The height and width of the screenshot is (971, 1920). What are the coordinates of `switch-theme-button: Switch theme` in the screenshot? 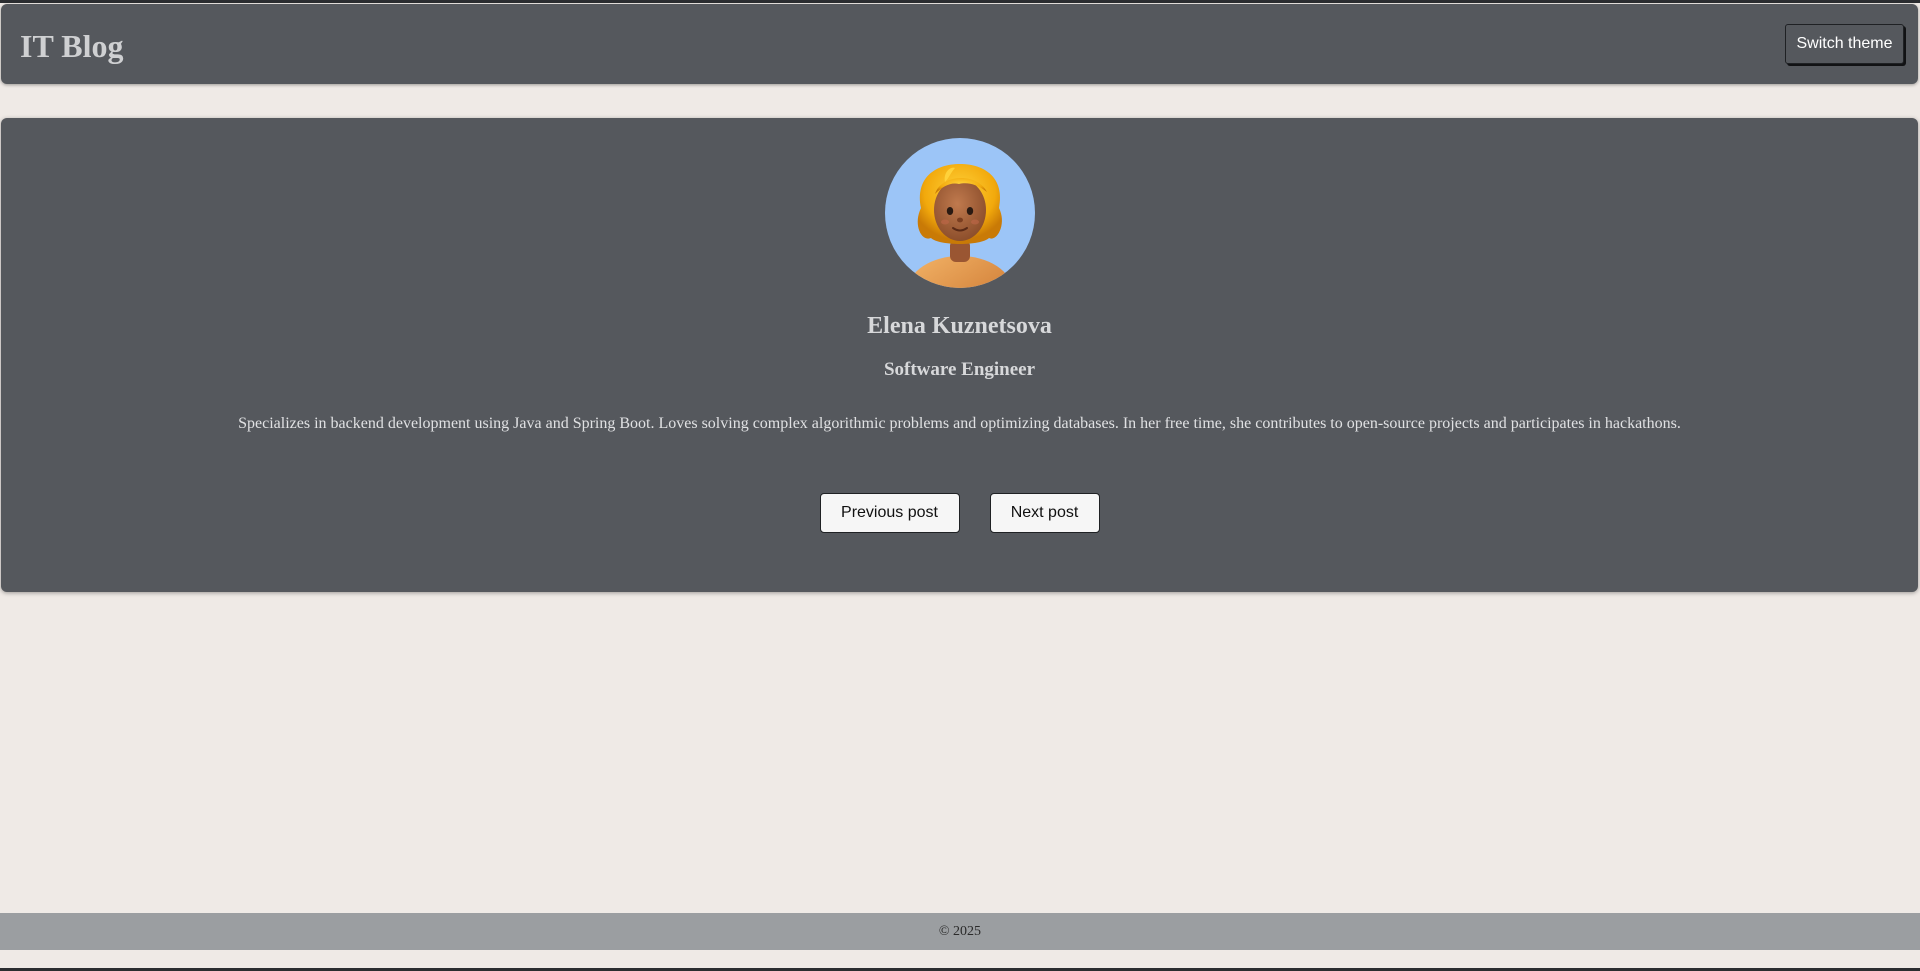 It's located at (1844, 44).